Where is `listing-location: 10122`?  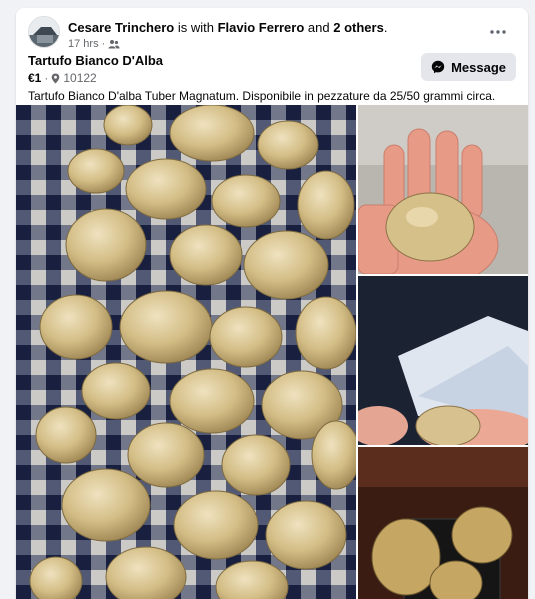 listing-location: 10122 is located at coordinates (80, 78).